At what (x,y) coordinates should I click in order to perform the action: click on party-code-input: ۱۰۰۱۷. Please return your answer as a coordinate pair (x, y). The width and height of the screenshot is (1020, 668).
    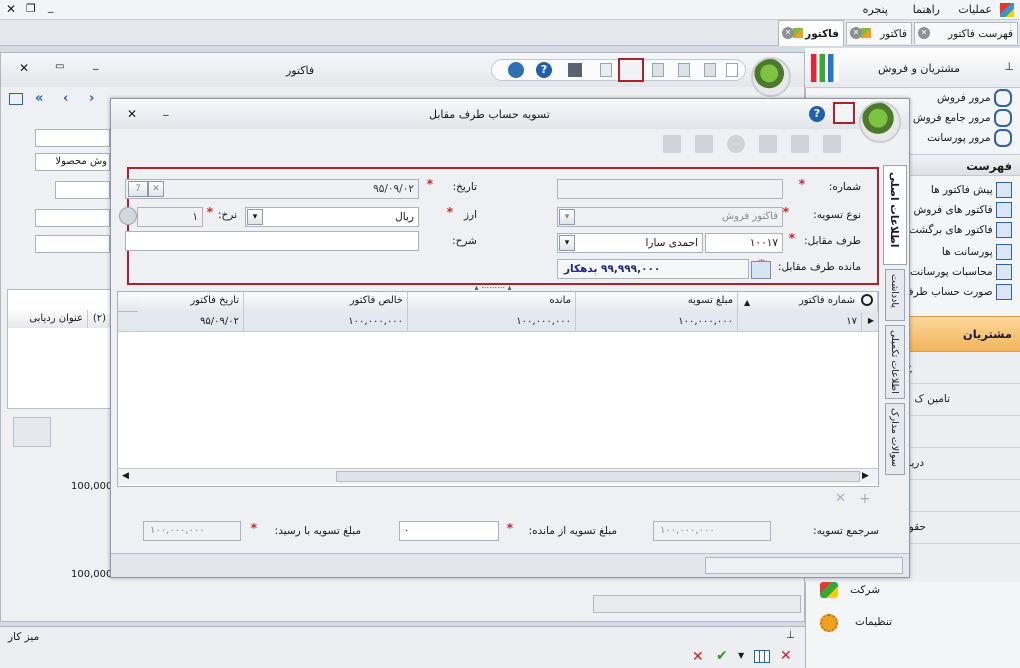
    Looking at the image, I should click on (744, 243).